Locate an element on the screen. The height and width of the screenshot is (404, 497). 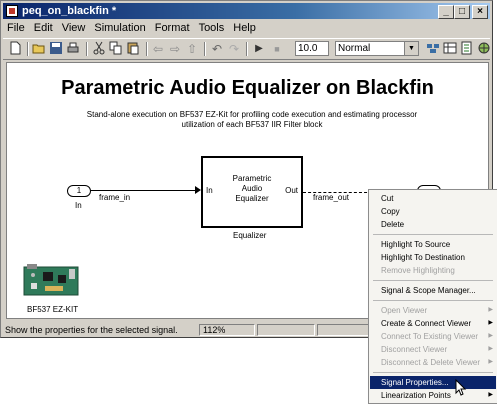
menu-view: View is located at coordinates (74, 28).